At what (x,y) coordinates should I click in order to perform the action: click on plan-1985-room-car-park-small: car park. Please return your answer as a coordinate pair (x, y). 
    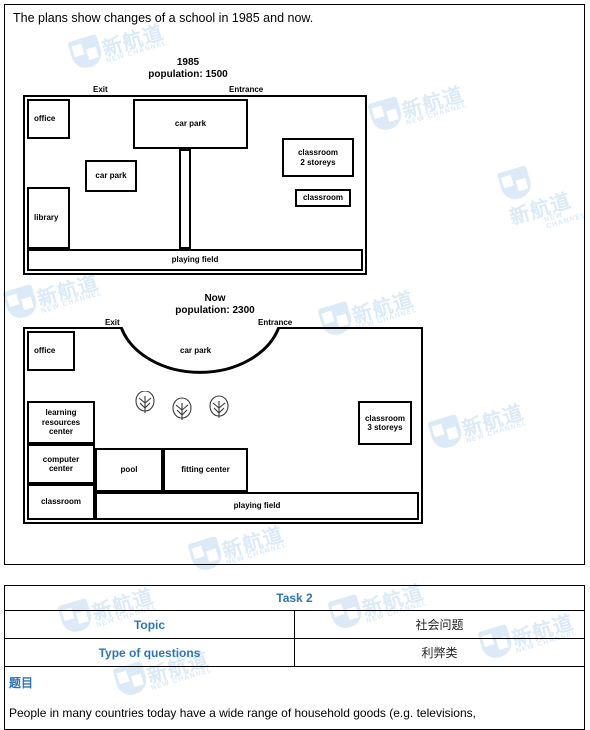
    Looking at the image, I should click on (111, 176).